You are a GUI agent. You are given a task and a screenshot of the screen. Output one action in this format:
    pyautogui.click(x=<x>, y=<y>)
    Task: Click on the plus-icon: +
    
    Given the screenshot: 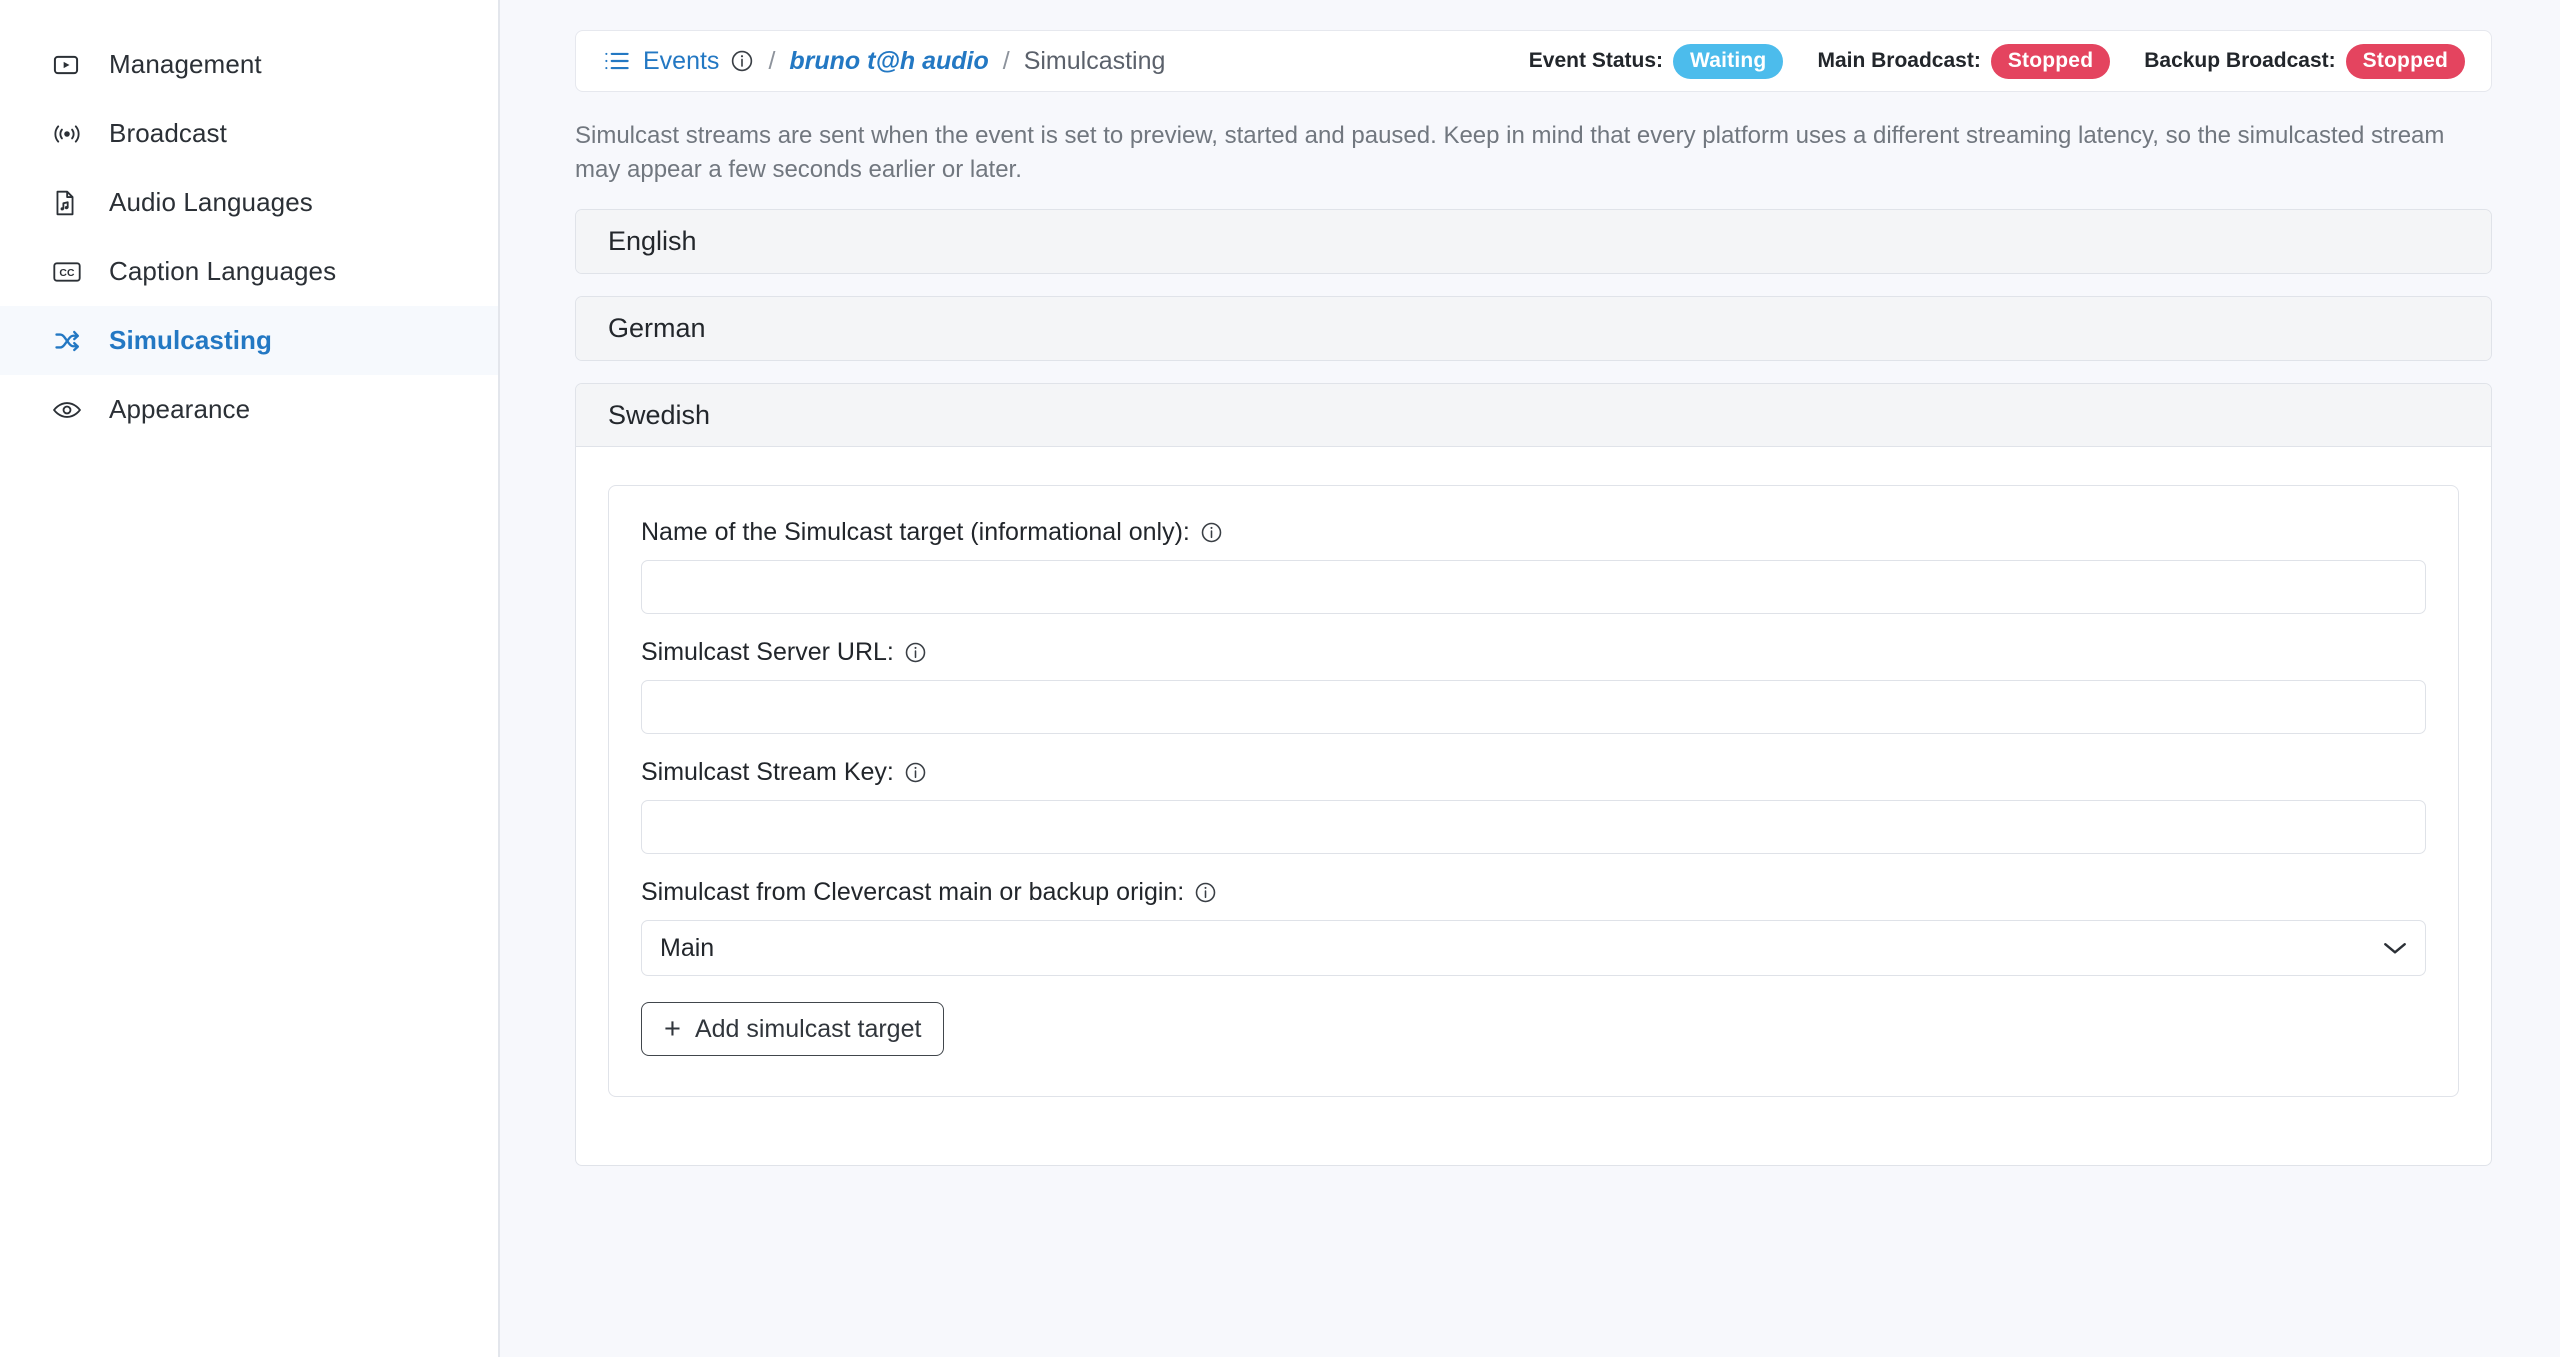 What is the action you would take?
    pyautogui.click(x=672, y=1028)
    